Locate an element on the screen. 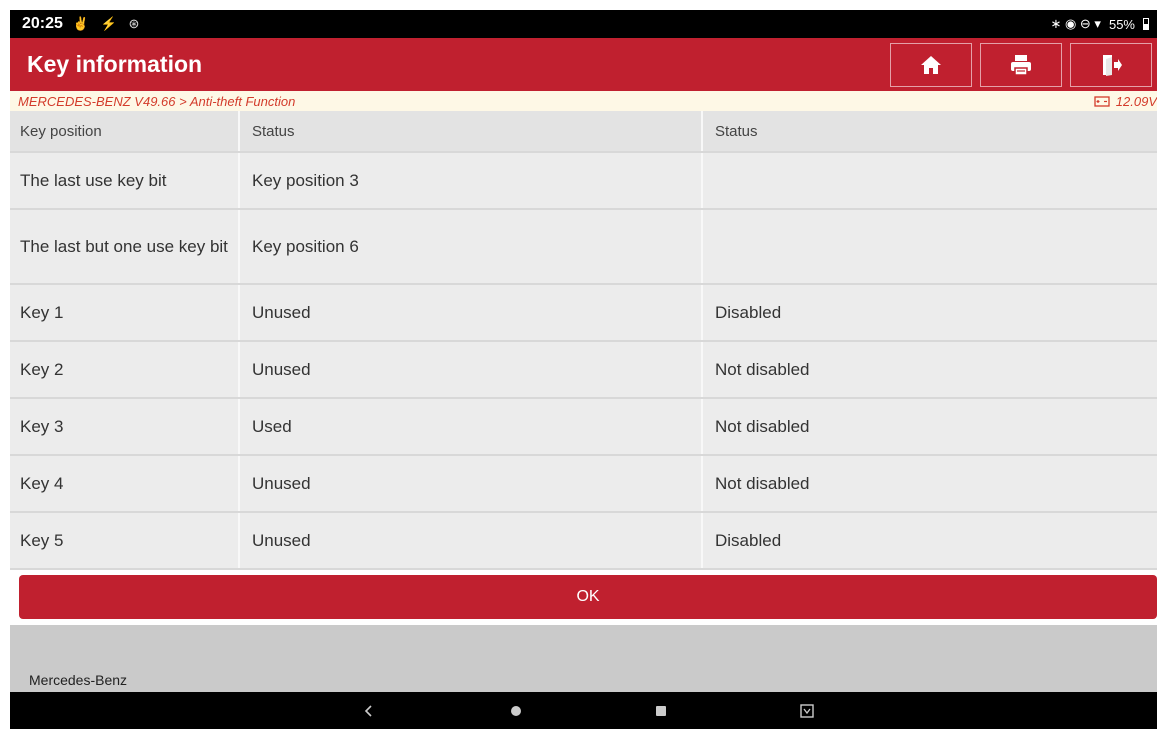  home-circle-icon is located at coordinates (516, 710).